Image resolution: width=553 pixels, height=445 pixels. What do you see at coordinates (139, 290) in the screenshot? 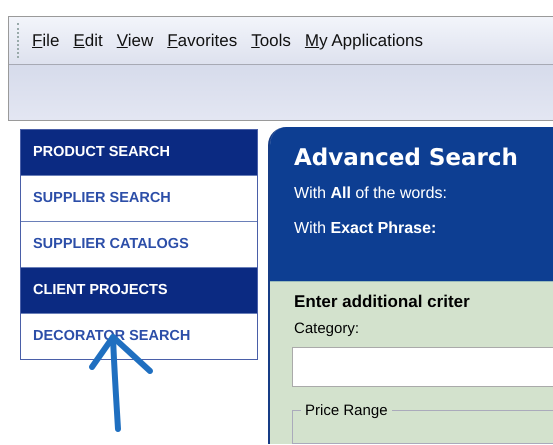
I see `sidebar-item: CLIENT PROJECTS` at bounding box center [139, 290].